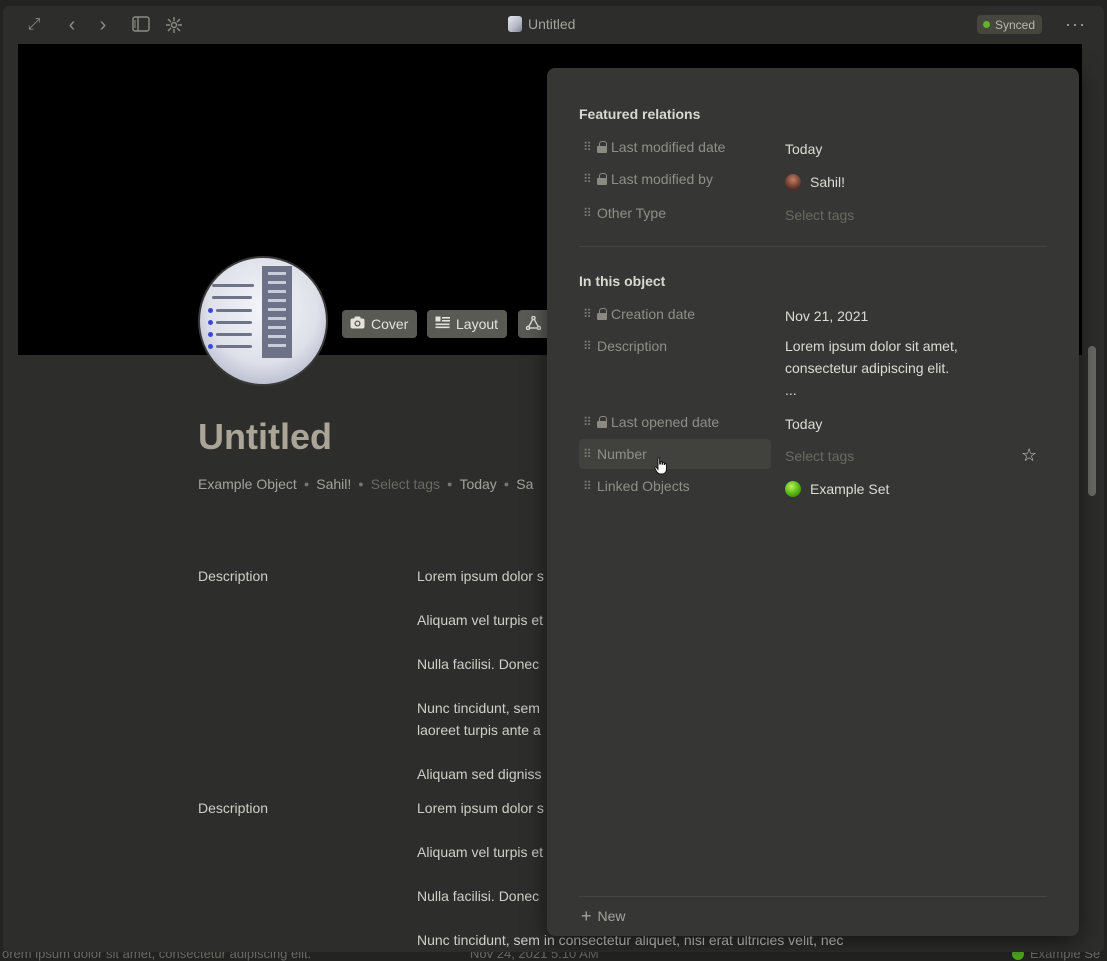 The height and width of the screenshot is (961, 1107). Describe the element at coordinates (622, 454) in the screenshot. I see `relation-name: Number` at that location.